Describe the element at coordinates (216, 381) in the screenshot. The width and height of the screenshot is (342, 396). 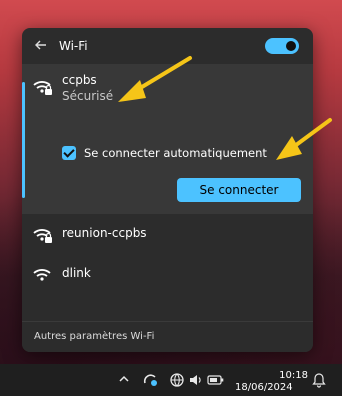
I see `battery-icon` at that location.